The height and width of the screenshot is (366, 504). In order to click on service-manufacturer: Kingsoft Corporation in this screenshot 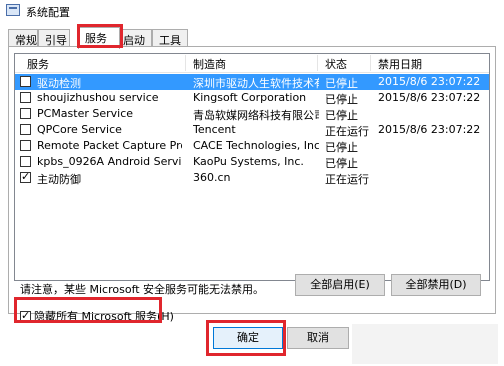, I will do `click(250, 97)`.